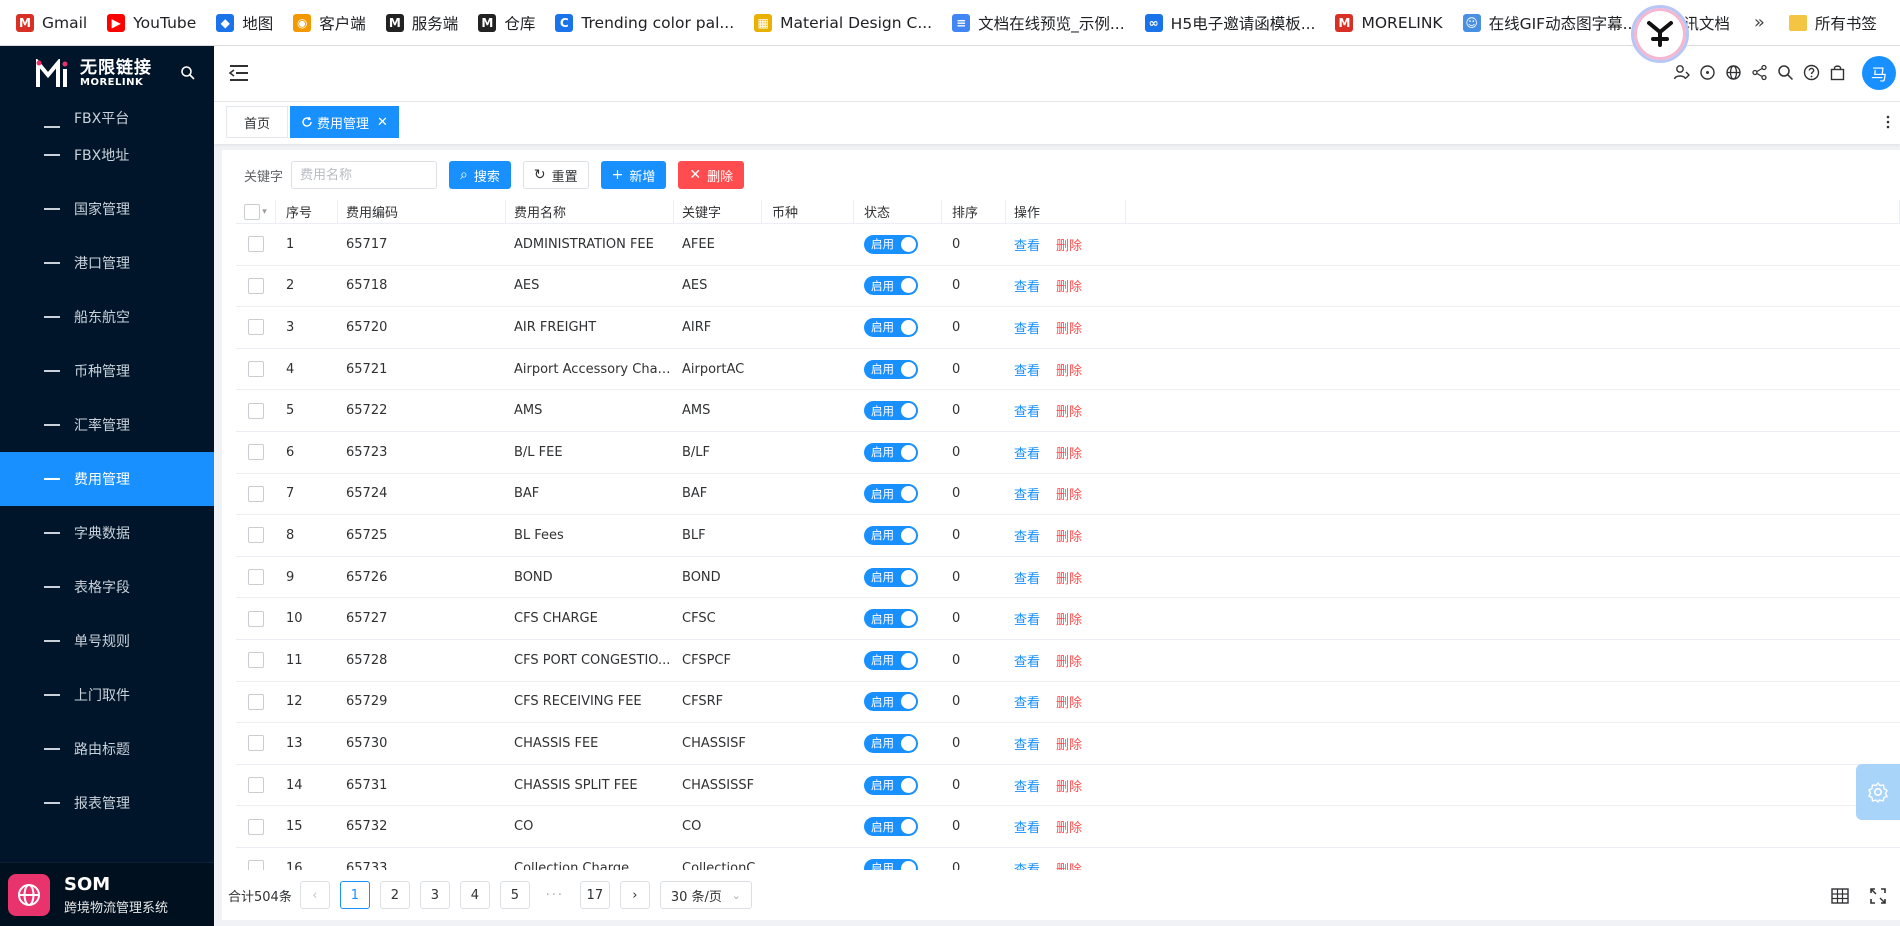 The image size is (1900, 926). Describe the element at coordinates (107, 533) in the screenshot. I see `sidebar-item: 字典数据` at that location.